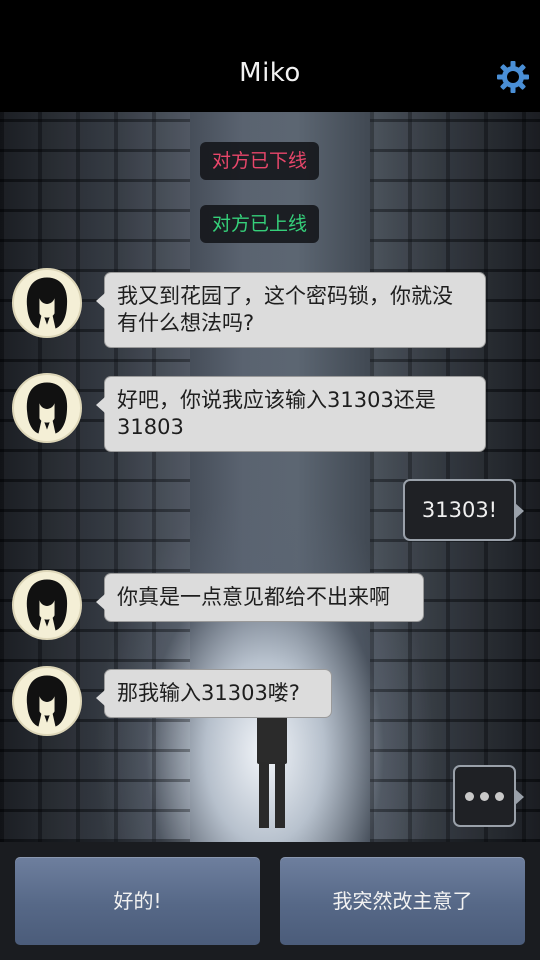 Image resolution: width=540 pixels, height=960 pixels. I want to click on message-bubble: 你真是一点意见都给不出来啊, so click(260, 597).